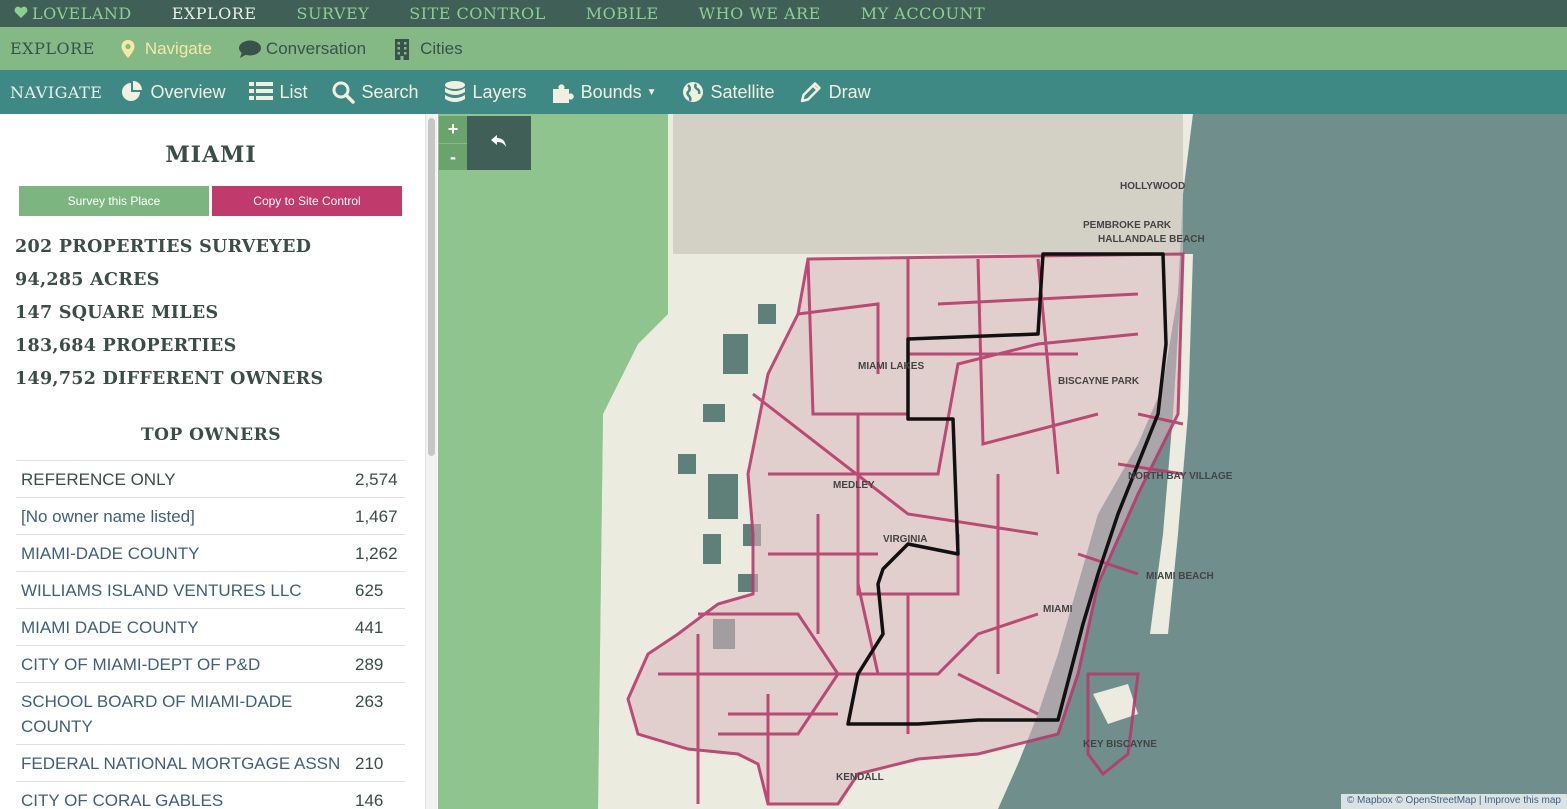 The width and height of the screenshot is (1567, 809). What do you see at coordinates (183, 590) in the screenshot?
I see `owner-link: WILLIAMS ISLAND VENTURES LLC` at bounding box center [183, 590].